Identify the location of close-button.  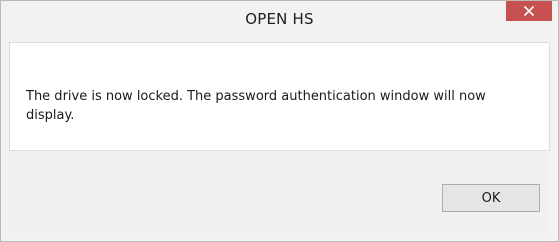
(529, 11).